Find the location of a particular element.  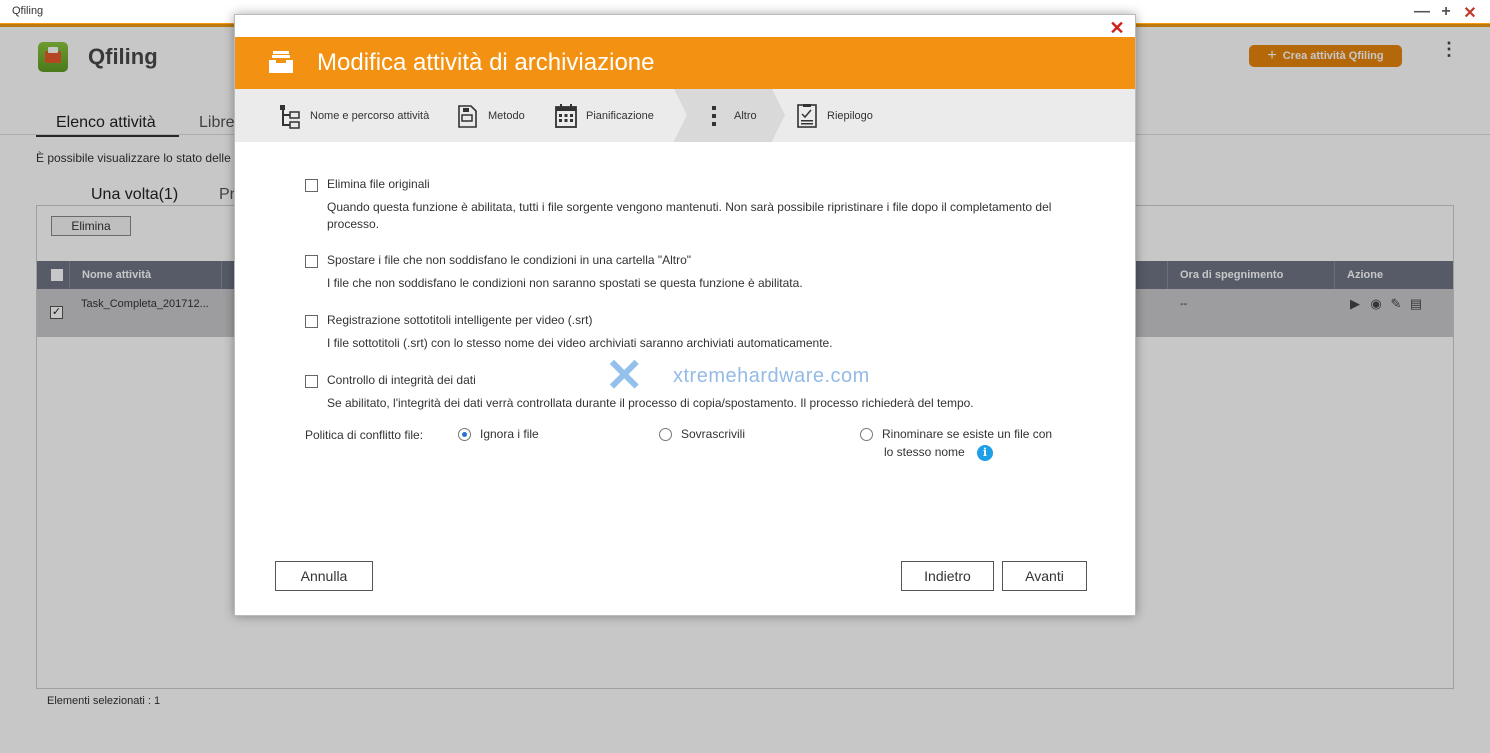

close-window-icon: ✕ is located at coordinates (1470, 13).